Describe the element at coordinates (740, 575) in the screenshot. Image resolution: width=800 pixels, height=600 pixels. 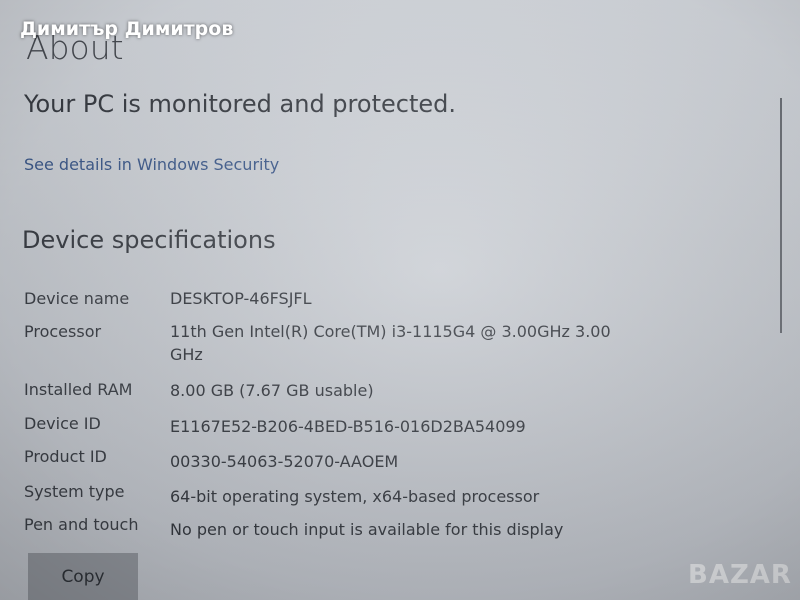
I see `bazar-logo: BAZAR` at that location.